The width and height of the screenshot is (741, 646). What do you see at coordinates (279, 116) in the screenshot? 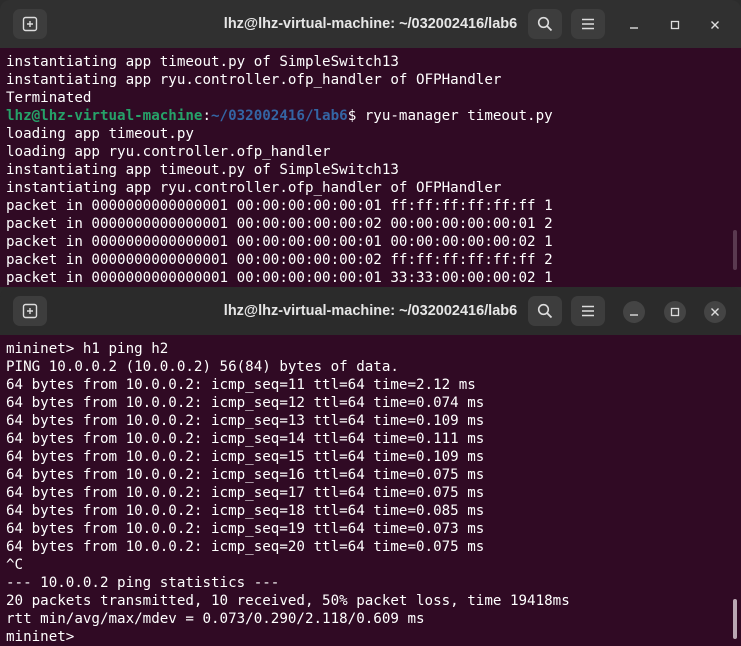
I see `prompt-path: ~/032002416/lab6` at bounding box center [279, 116].